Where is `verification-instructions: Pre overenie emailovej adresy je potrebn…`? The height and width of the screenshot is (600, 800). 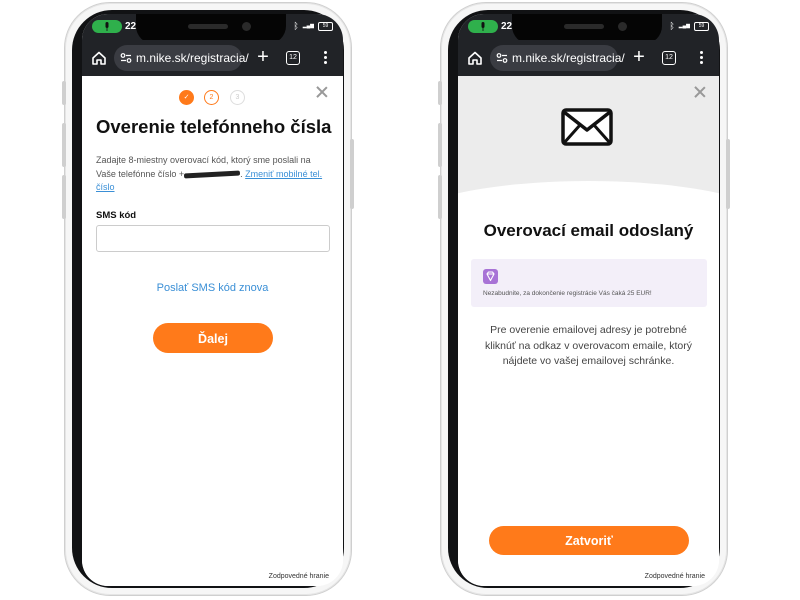
verification-instructions: Pre overenie emailovej adresy je potrebn… is located at coordinates (588, 345).